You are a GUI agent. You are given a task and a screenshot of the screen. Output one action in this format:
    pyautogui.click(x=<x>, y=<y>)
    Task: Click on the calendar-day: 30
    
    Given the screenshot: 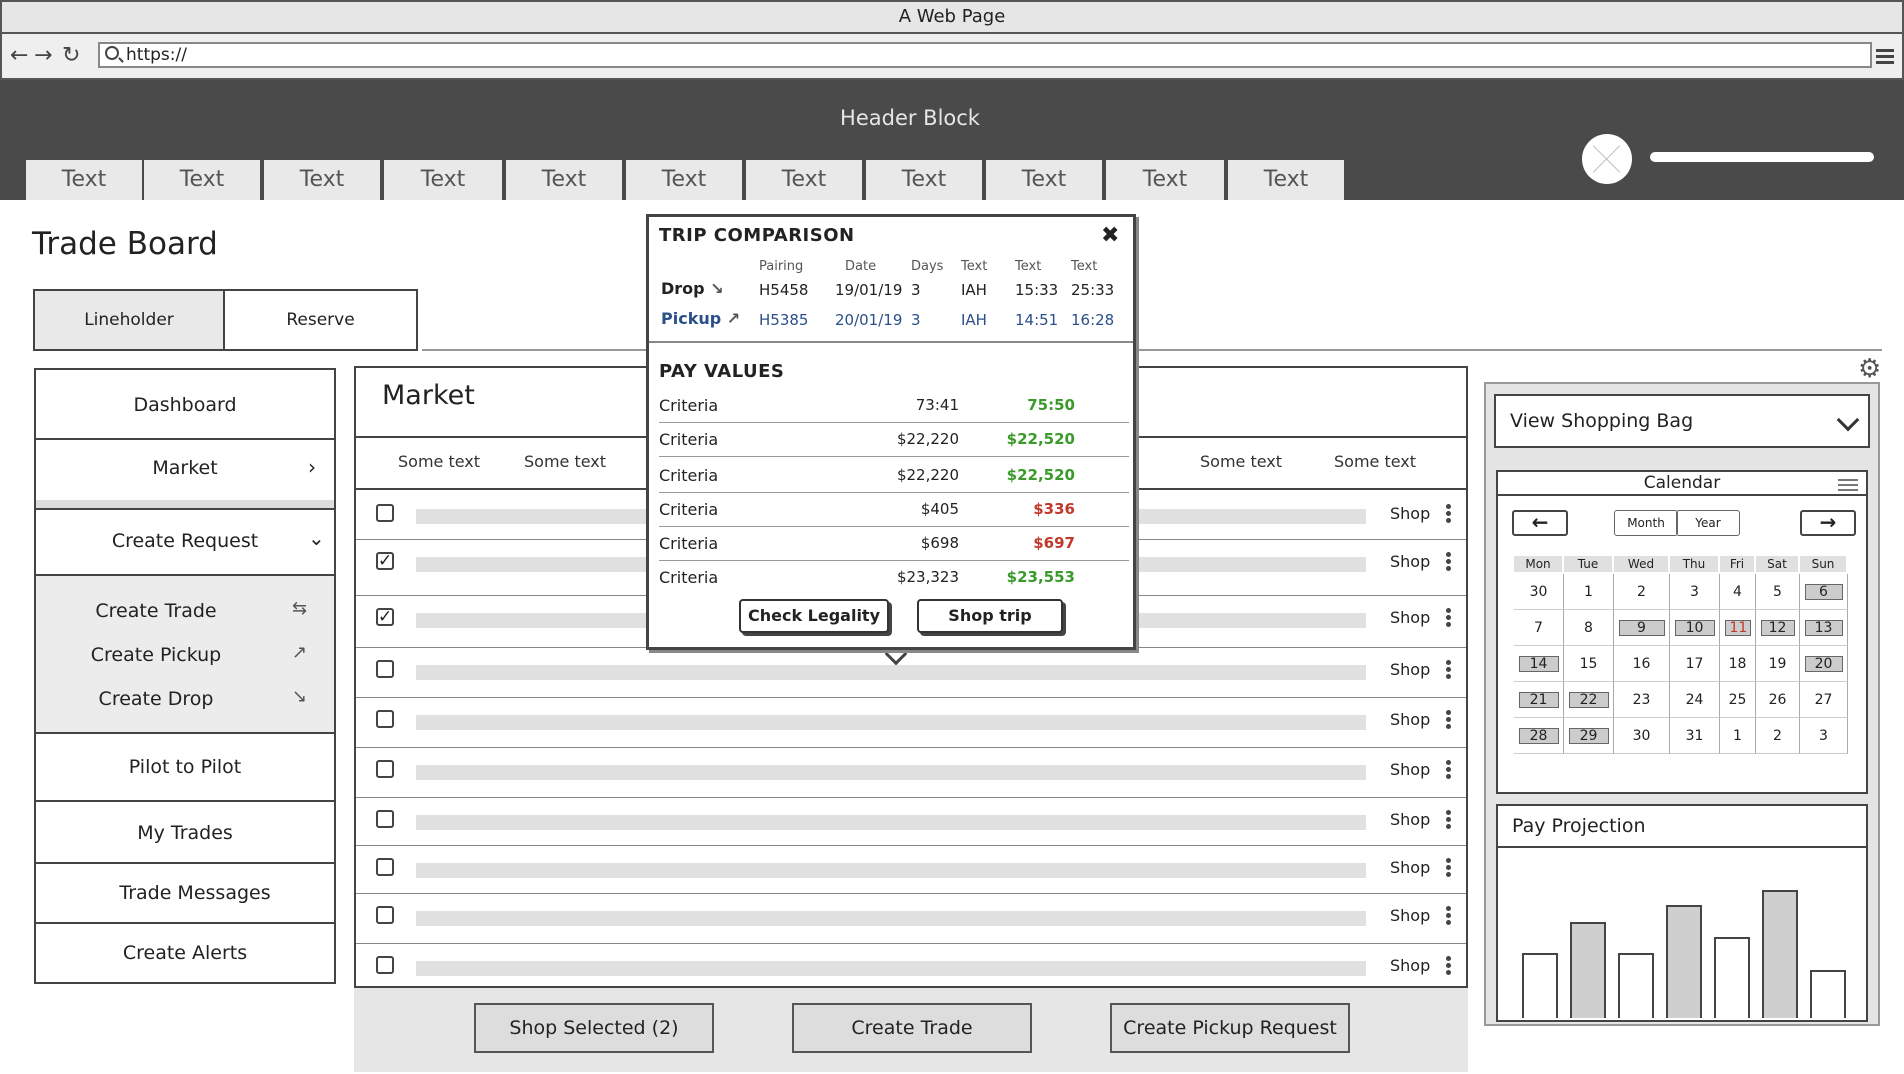 What is the action you would take?
    pyautogui.click(x=1539, y=592)
    